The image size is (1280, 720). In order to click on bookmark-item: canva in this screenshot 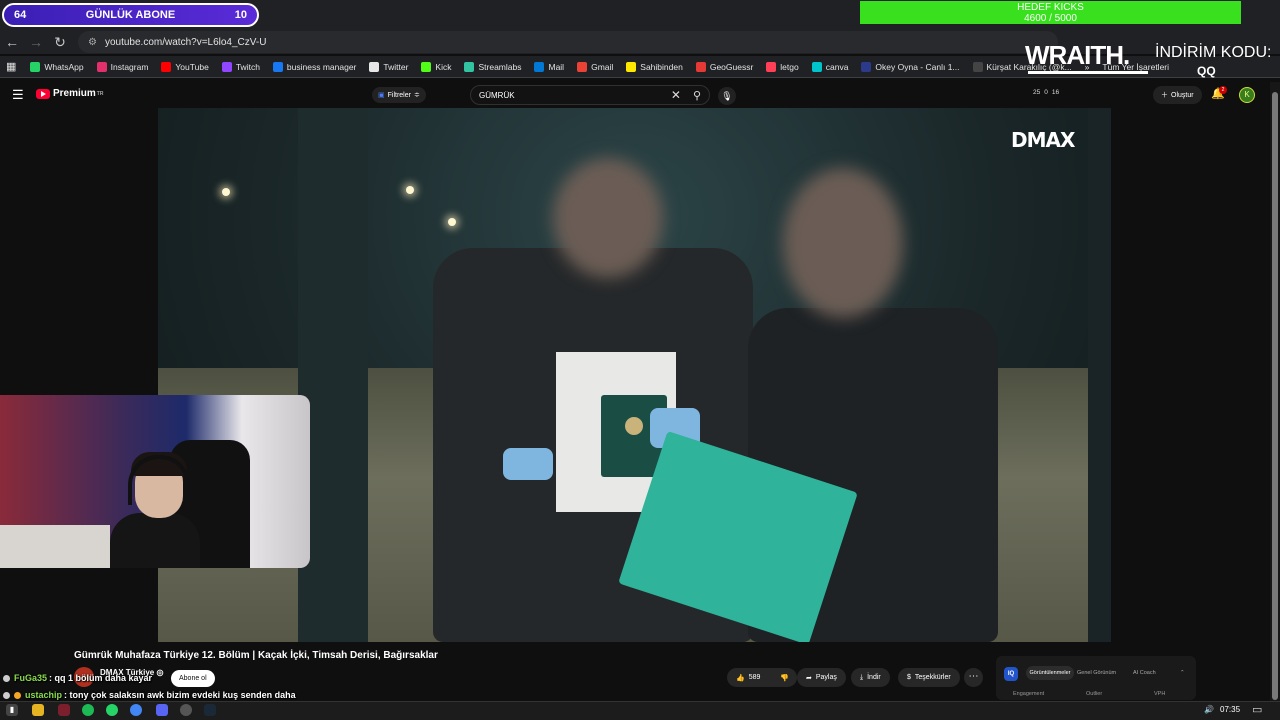, I will do `click(829, 66)`.